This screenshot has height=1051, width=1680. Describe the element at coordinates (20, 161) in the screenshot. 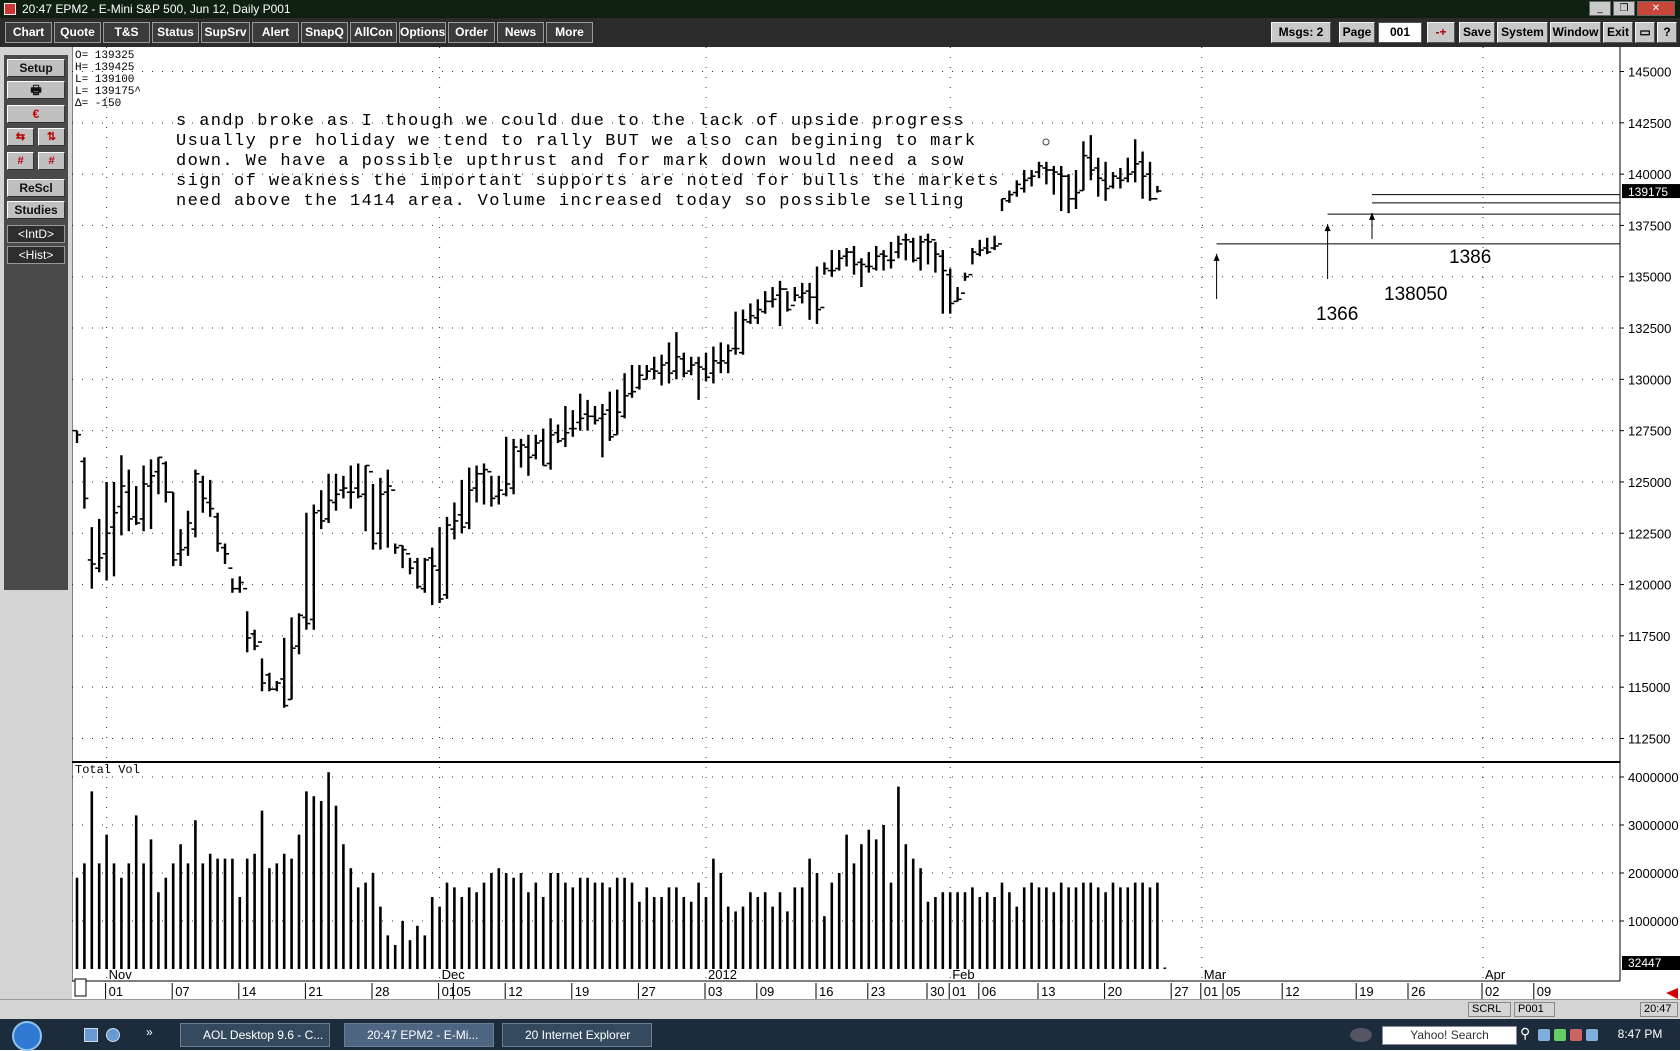

I see `grid-tool-icon: #` at that location.